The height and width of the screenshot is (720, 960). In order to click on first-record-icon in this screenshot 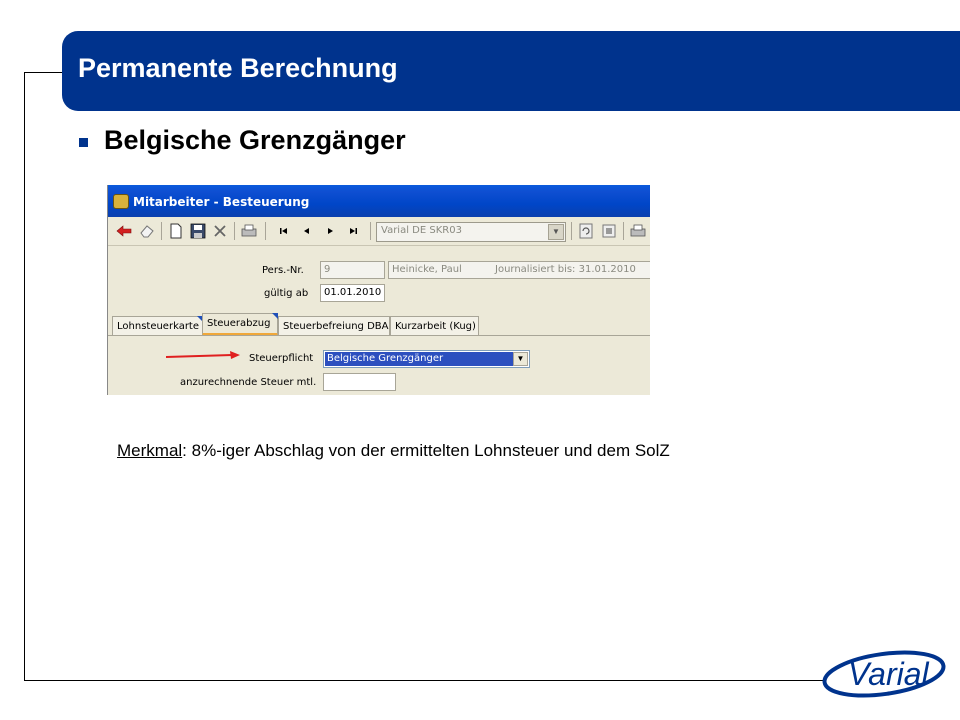, I will do `click(284, 231)`.